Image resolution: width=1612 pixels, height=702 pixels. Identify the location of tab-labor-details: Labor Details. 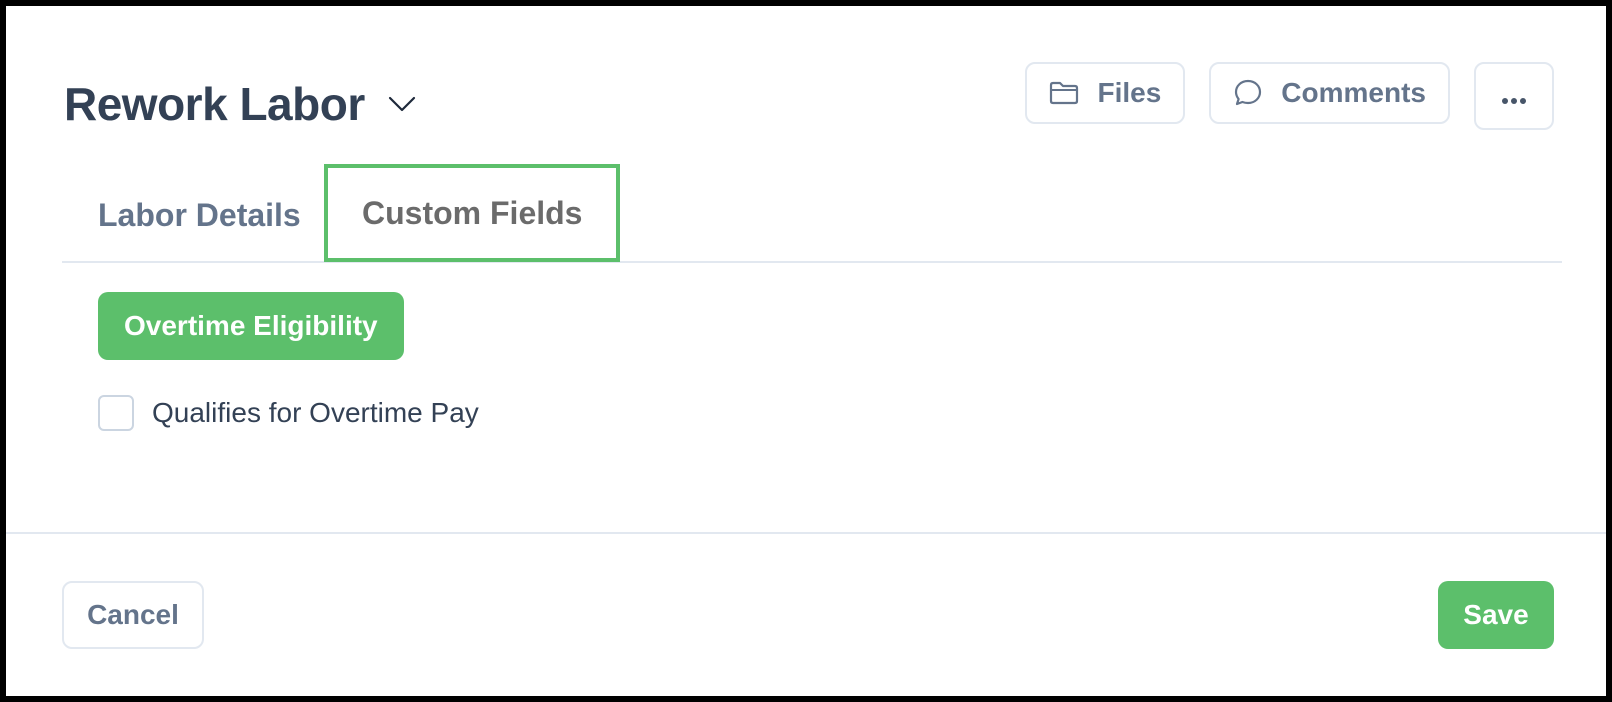
(181, 215).